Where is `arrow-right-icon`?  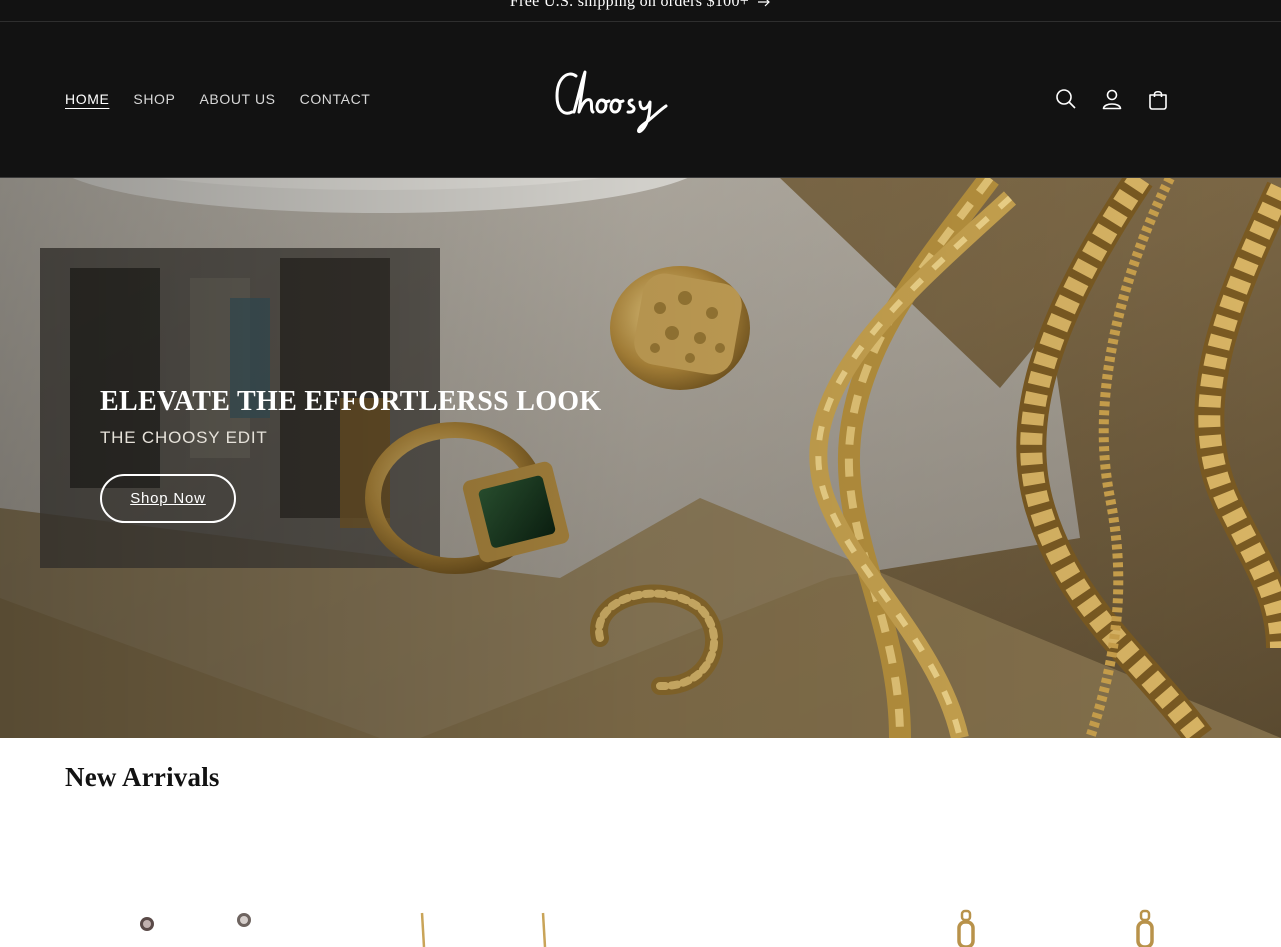 arrow-right-icon is located at coordinates (764, 3).